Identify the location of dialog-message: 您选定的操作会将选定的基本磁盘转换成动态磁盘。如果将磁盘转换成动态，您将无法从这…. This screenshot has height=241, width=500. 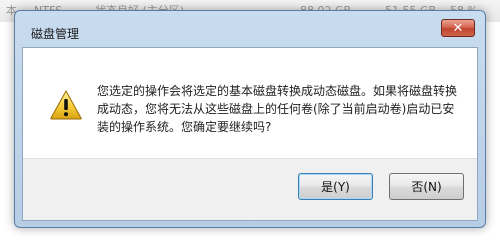
(277, 109).